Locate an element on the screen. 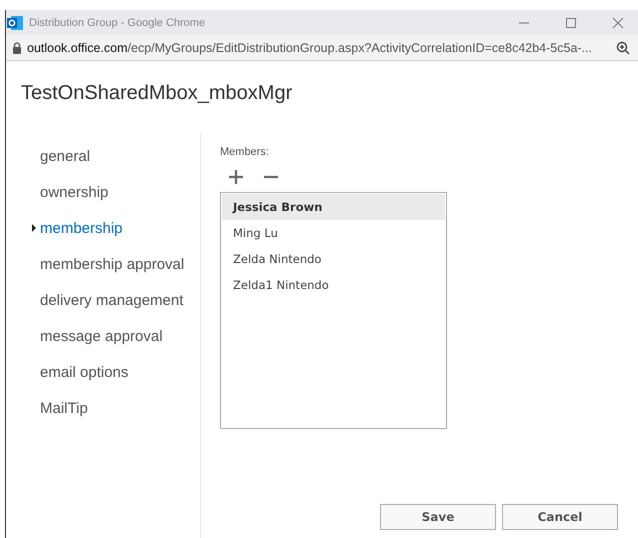 This screenshot has width=638, height=538. nav-item: general is located at coordinates (65, 156).